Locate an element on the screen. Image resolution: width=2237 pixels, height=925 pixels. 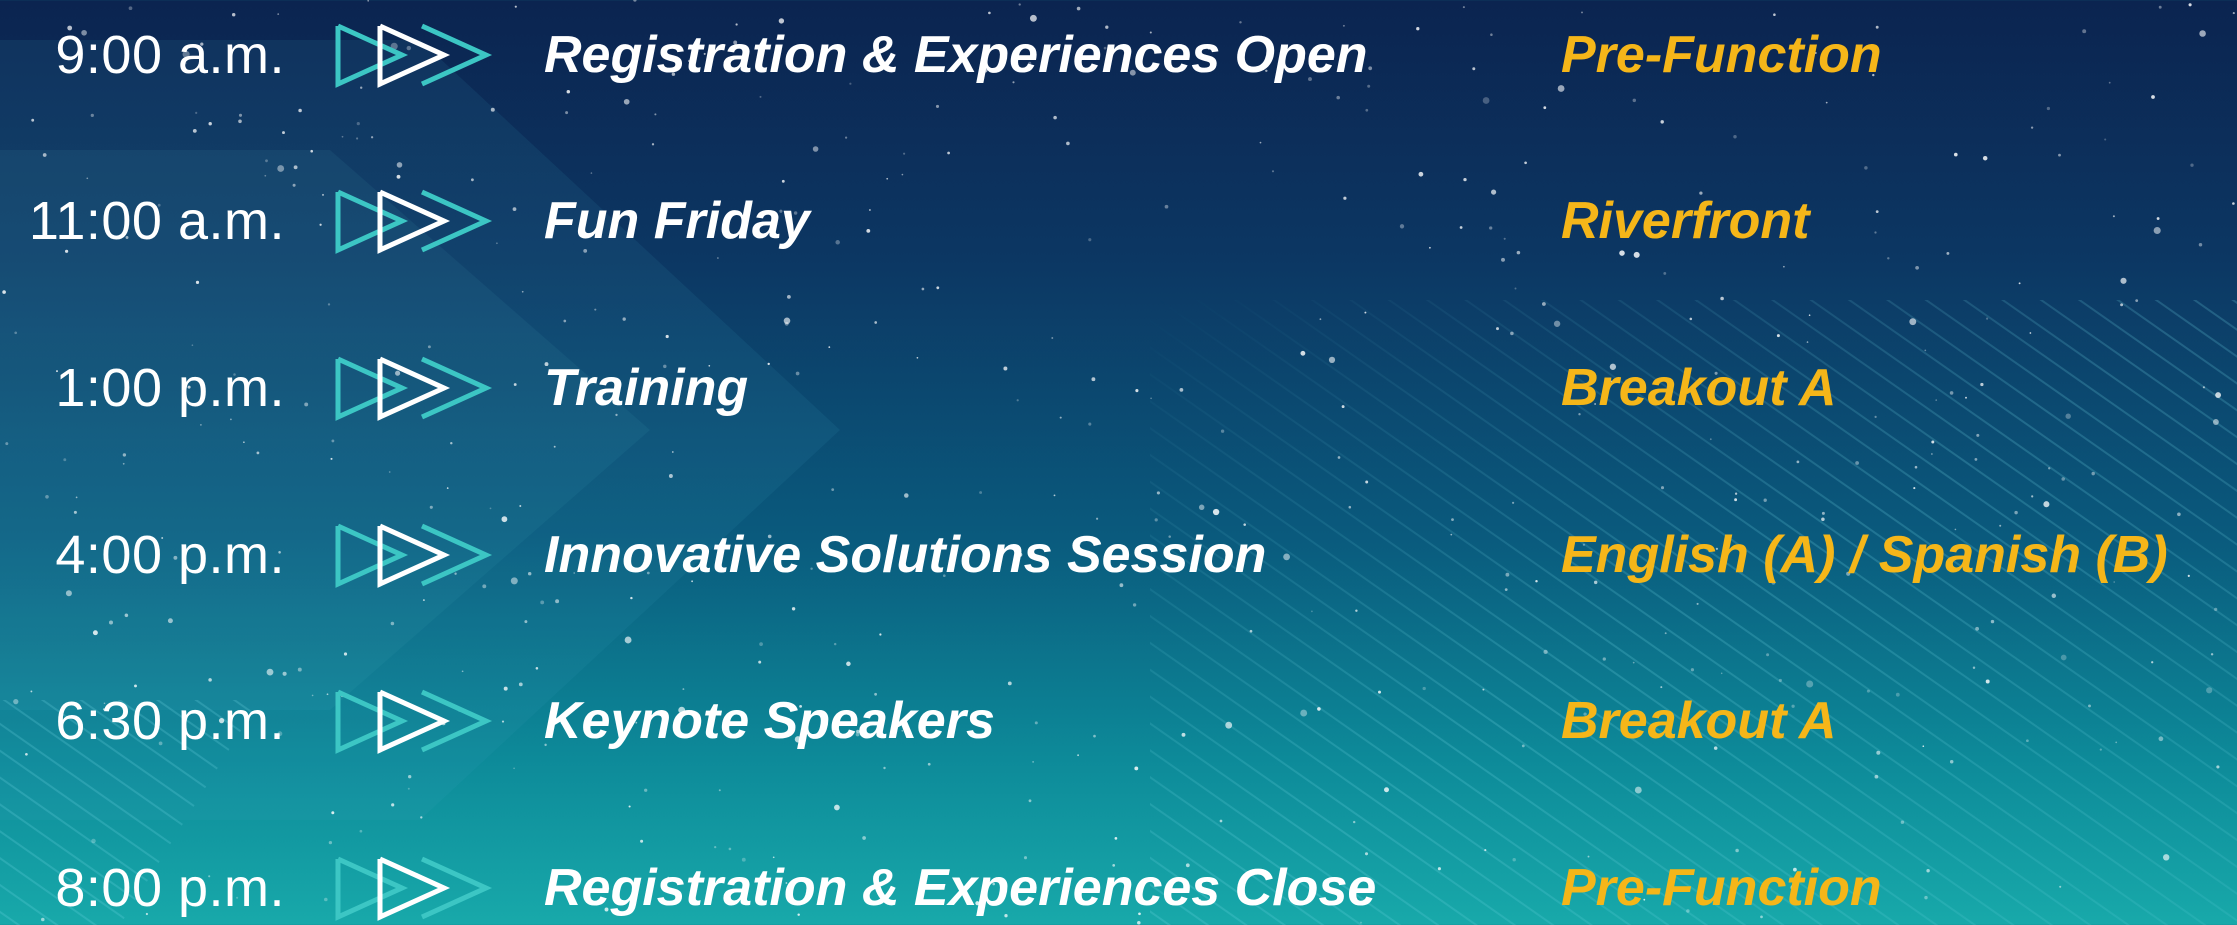
session-title: Registration & Experiences Open is located at coordinates (956, 55).